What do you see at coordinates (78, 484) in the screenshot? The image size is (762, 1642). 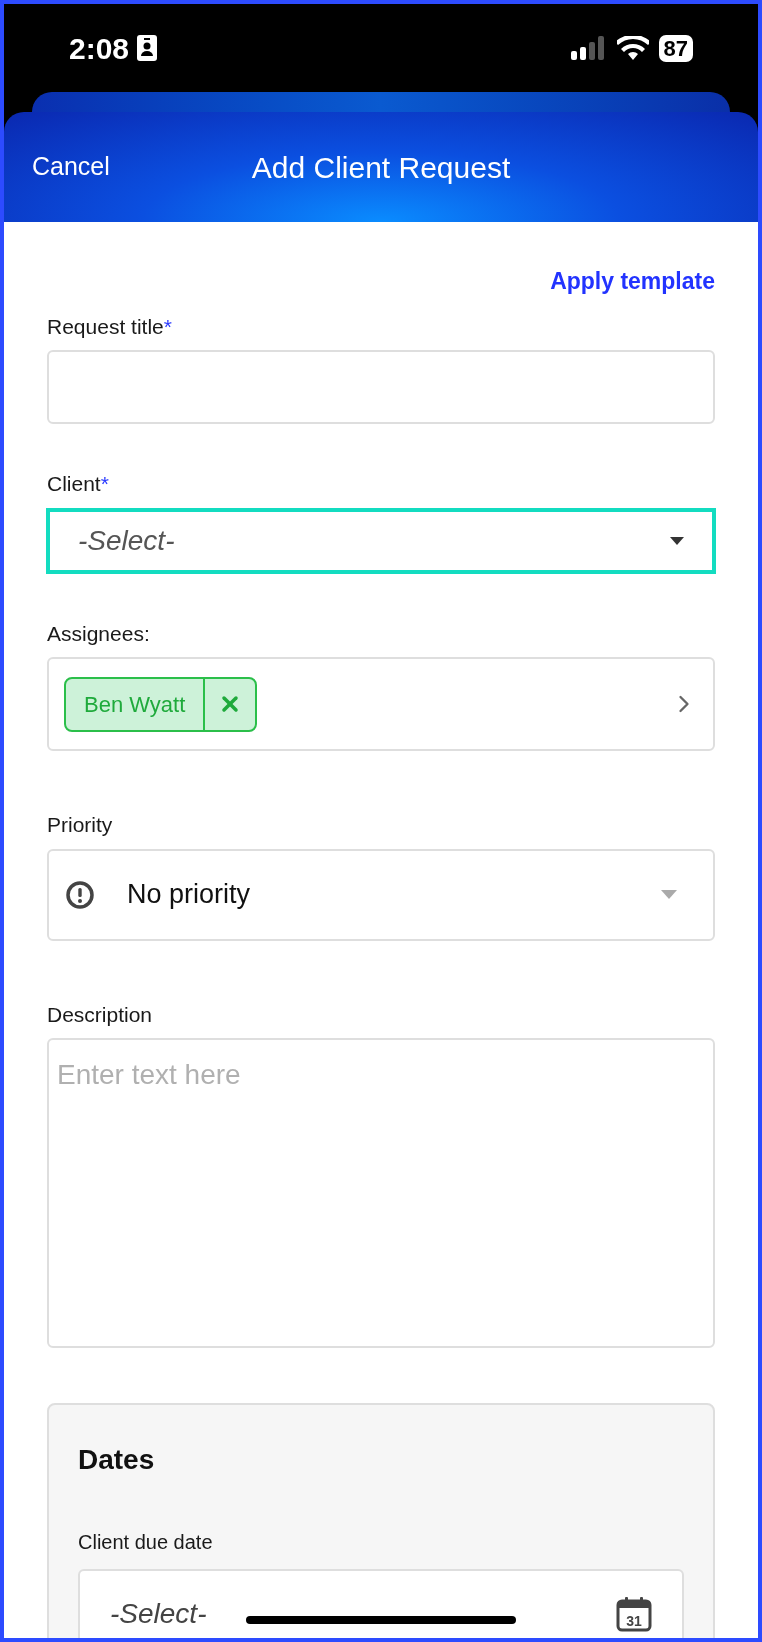 I see `field-label: Client*` at bounding box center [78, 484].